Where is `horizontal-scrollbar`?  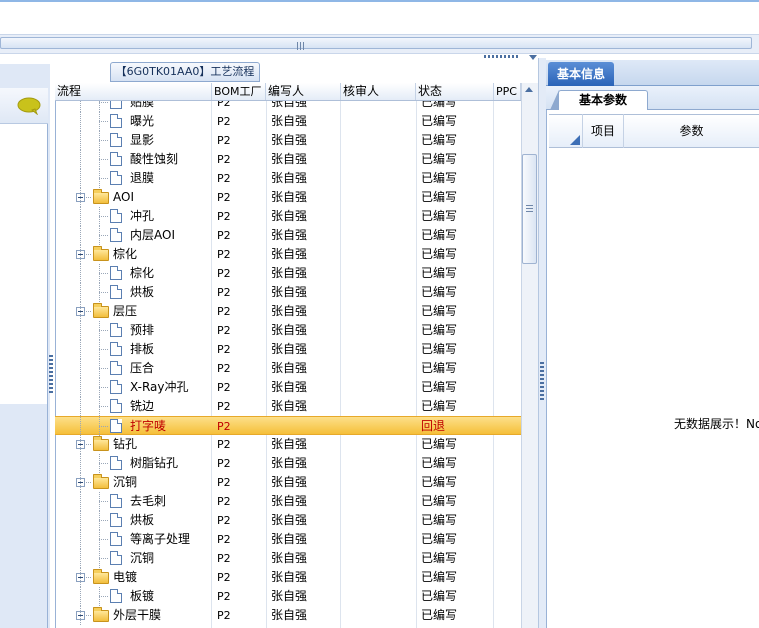
horizontal-scrollbar is located at coordinates (376, 43).